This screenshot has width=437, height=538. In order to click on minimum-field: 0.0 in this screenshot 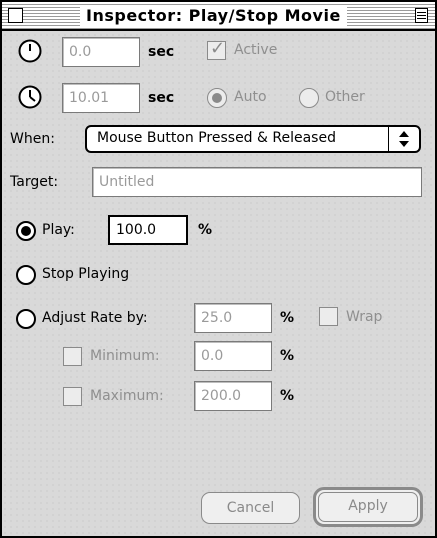, I will do `click(233, 356)`.